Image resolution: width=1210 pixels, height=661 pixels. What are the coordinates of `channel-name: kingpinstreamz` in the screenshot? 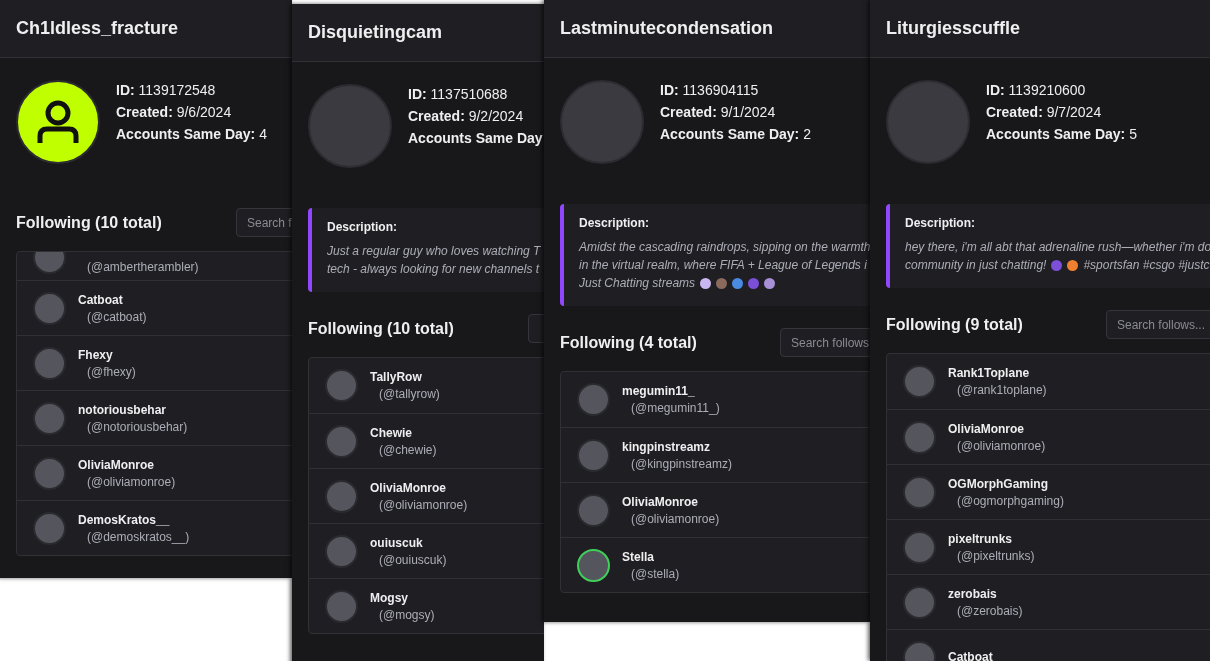 It's located at (667, 446).